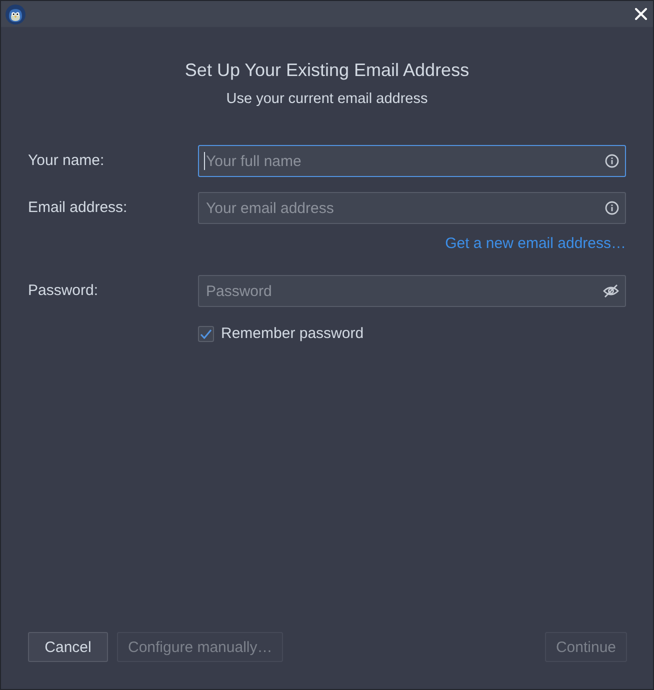 Image resolution: width=654 pixels, height=690 pixels. Describe the element at coordinates (78, 208) in the screenshot. I see `field-label: Email address:` at that location.